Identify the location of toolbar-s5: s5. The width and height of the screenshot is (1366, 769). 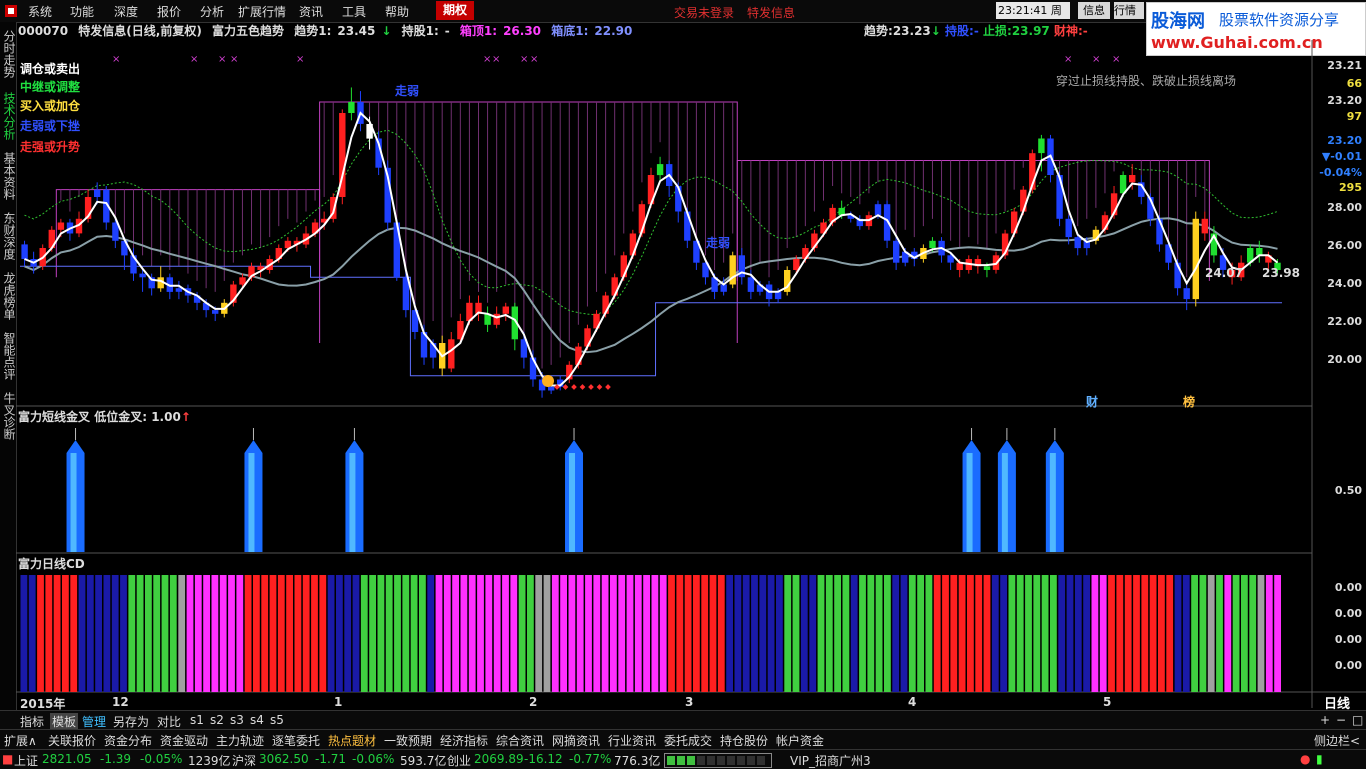
(277, 720).